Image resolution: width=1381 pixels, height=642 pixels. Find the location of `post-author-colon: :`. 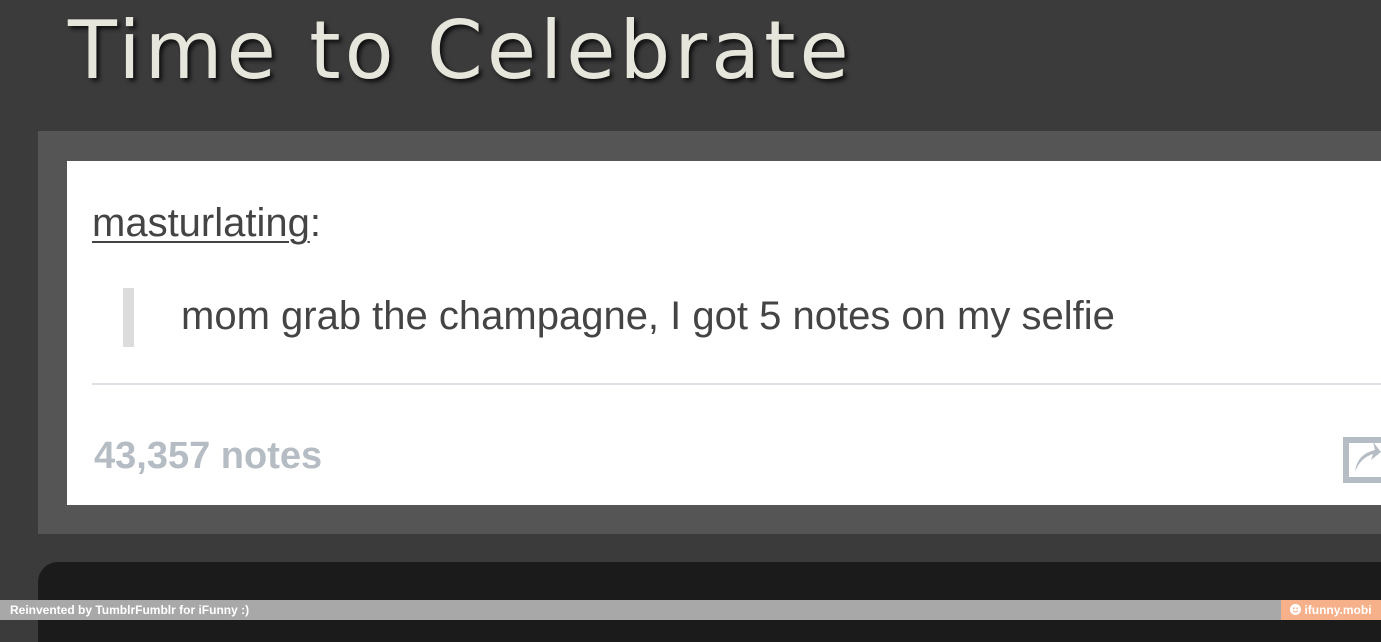

post-author-colon: : is located at coordinates (315, 223).